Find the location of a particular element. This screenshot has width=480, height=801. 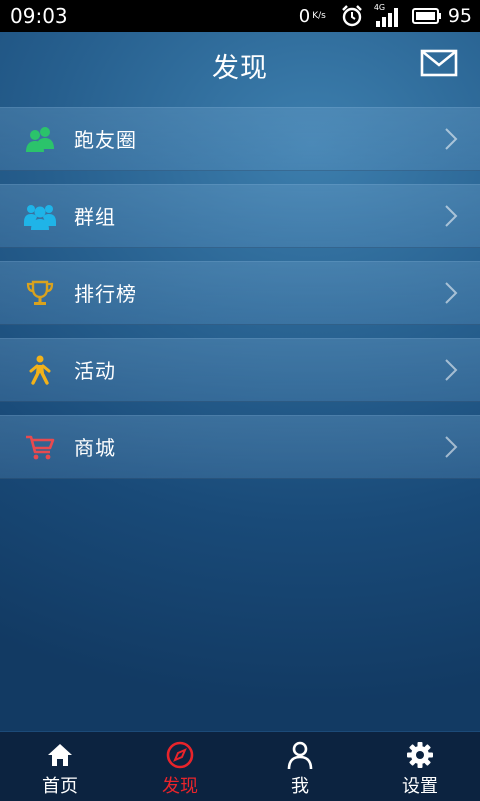

status-time: 09:03 is located at coordinates (39, 16).